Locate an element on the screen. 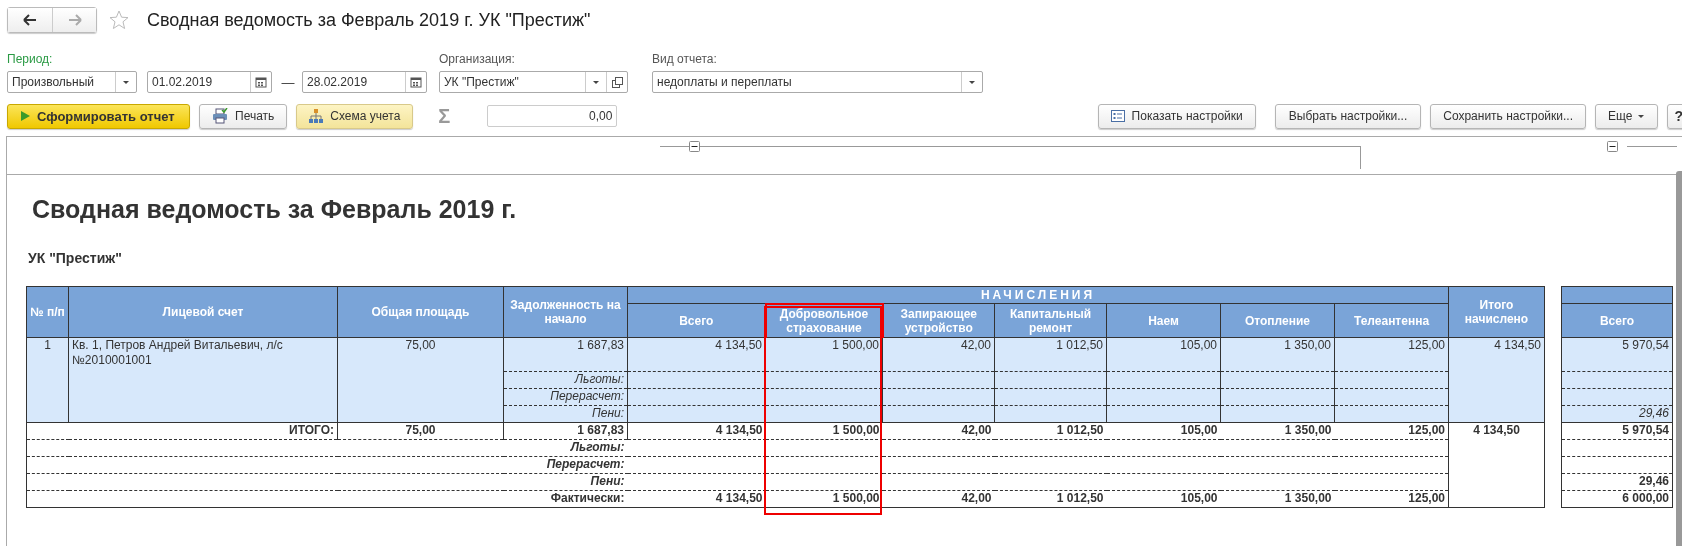 Image resolution: width=1682 pixels, height=546 pixels. column-header: Капитальный ремонт is located at coordinates (1050, 320).